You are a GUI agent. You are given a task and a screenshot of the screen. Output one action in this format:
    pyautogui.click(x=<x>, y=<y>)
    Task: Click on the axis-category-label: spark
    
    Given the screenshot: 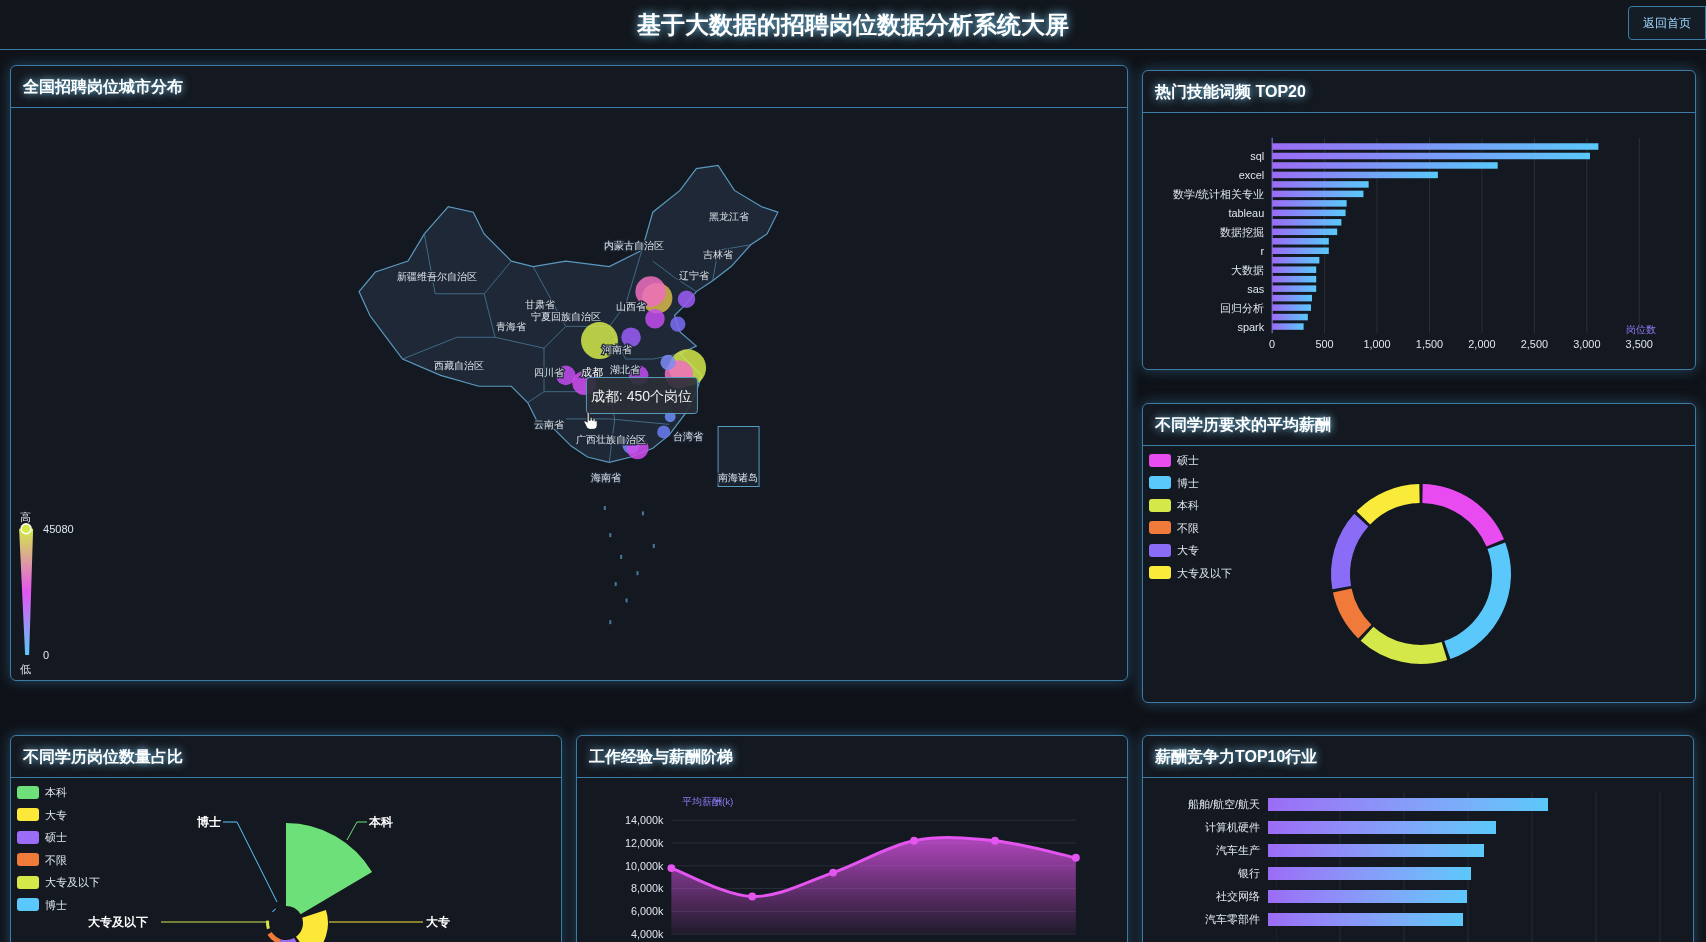 What is the action you would take?
    pyautogui.click(x=1251, y=326)
    